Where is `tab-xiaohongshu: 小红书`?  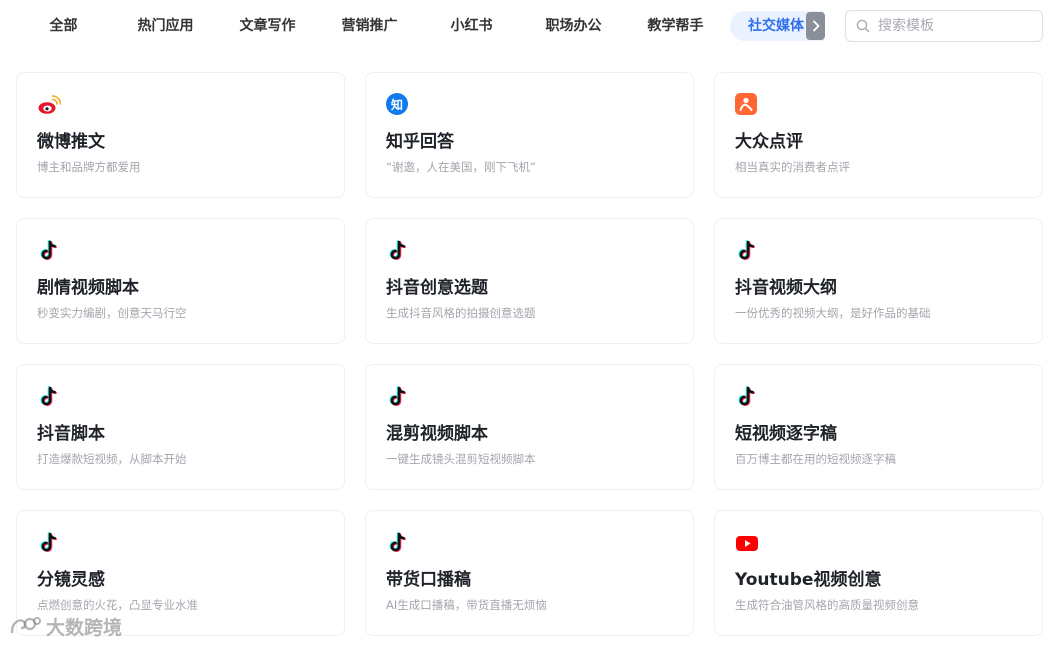 tab-xiaohongshu: 小红书 is located at coordinates (471, 26).